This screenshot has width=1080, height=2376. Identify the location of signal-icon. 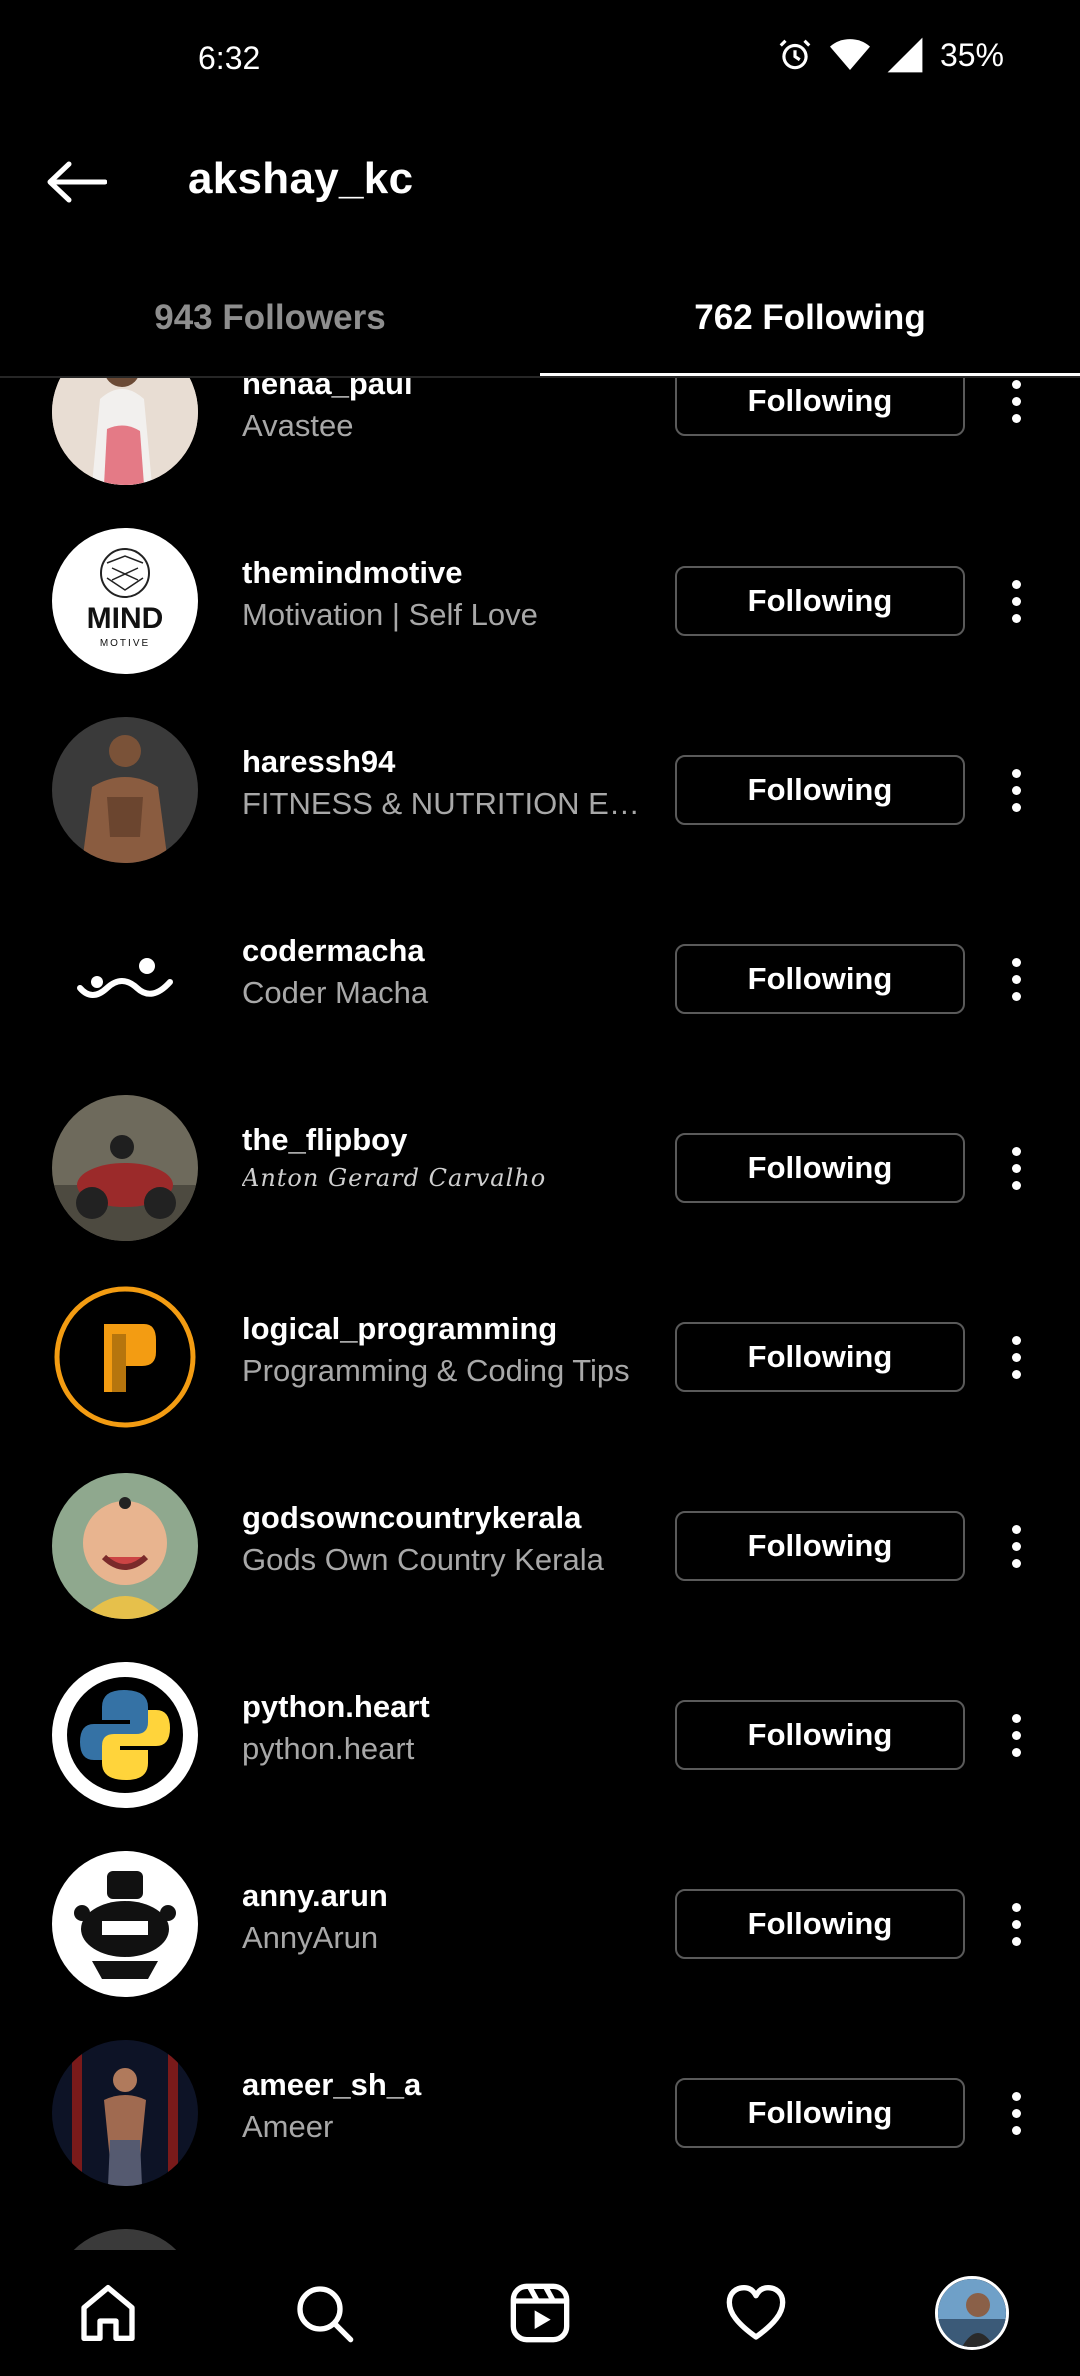
(905, 55).